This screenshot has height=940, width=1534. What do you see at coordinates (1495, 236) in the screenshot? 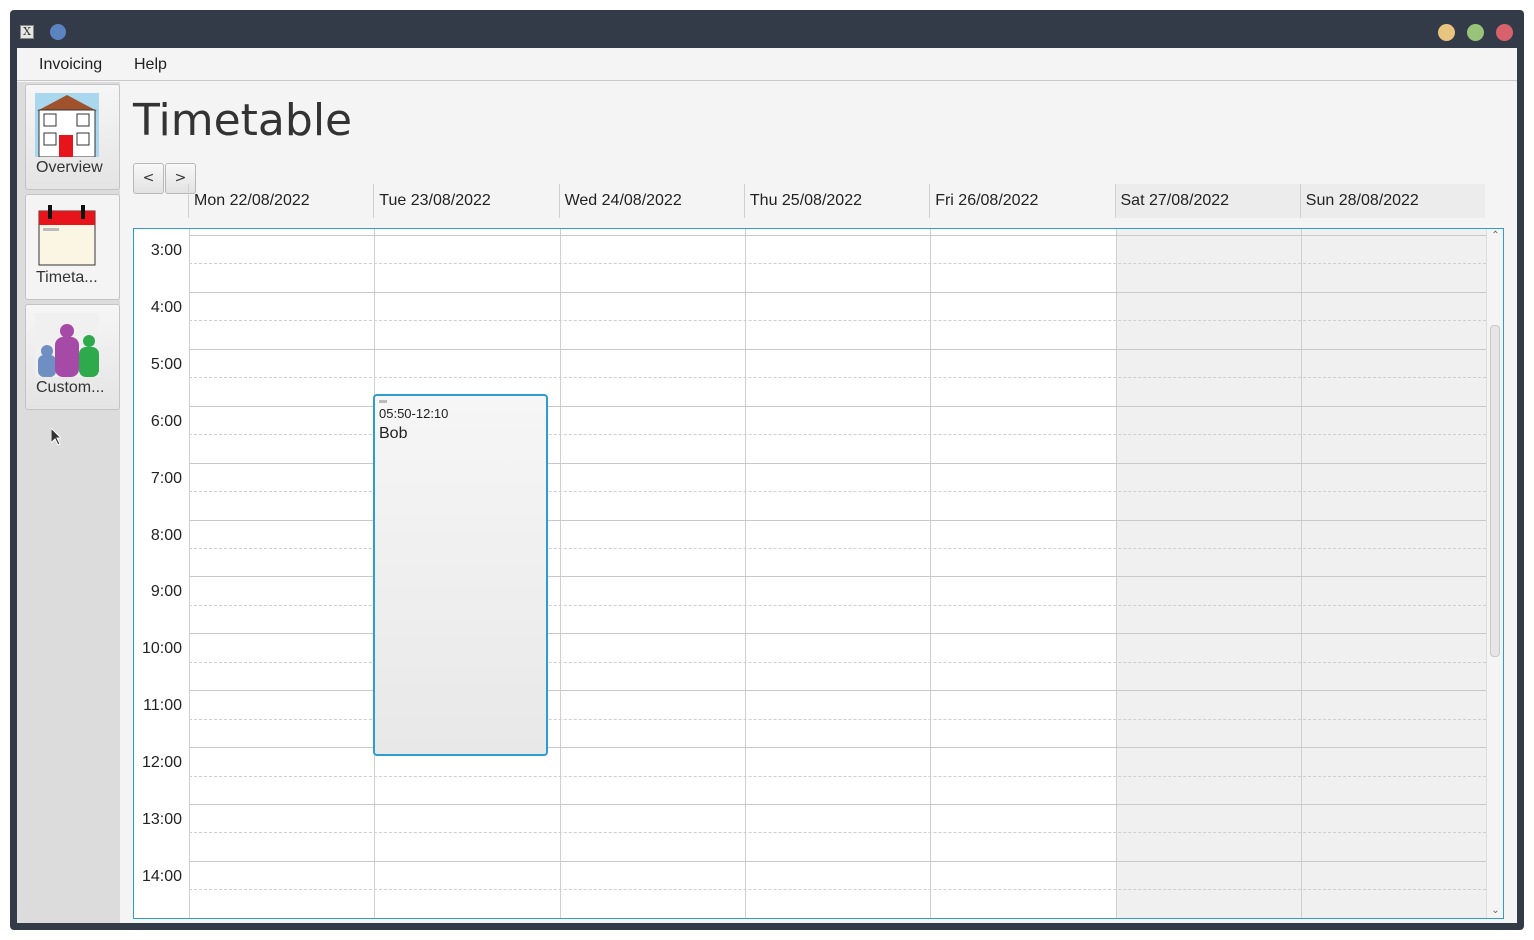
I see `scroll-up-icon: ⌃` at bounding box center [1495, 236].